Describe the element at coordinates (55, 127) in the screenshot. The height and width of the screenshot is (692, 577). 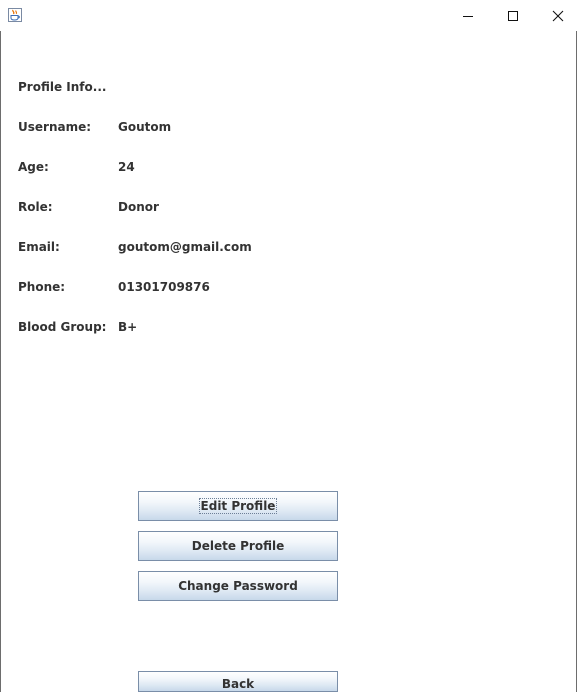
I see `username-label: Username:` at that location.